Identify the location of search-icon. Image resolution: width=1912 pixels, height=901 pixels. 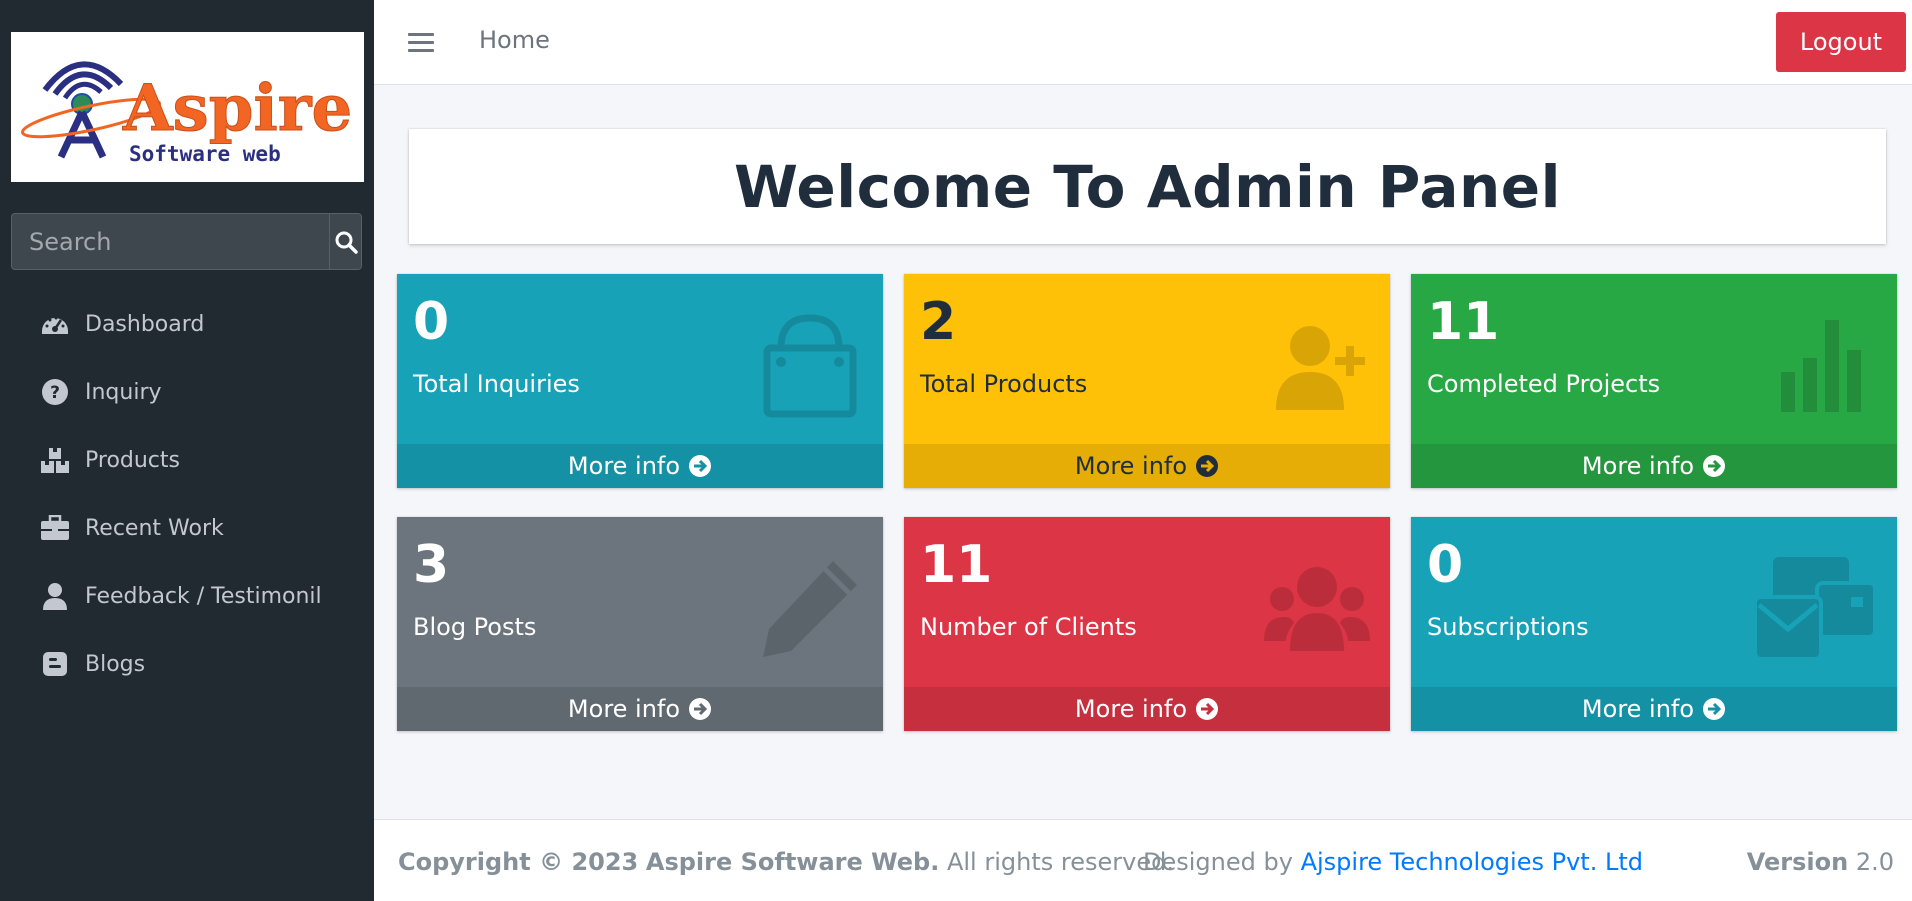
(346, 242).